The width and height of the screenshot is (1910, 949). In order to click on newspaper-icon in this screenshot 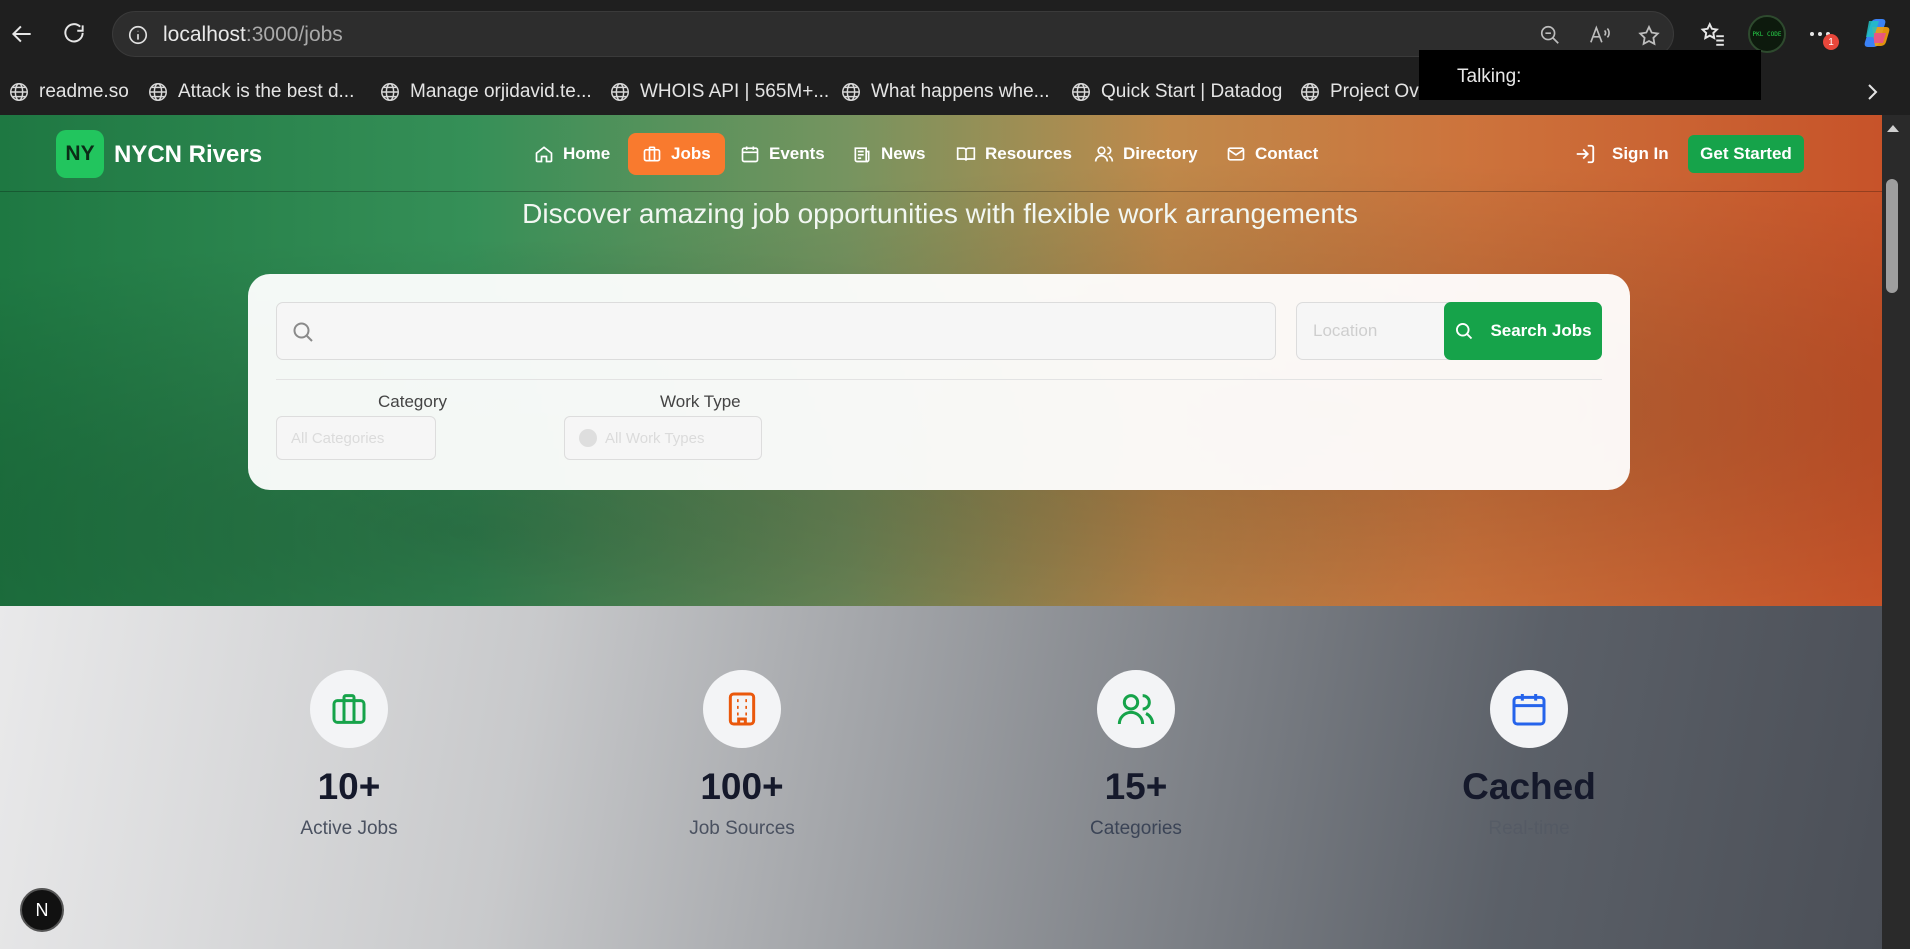, I will do `click(862, 155)`.